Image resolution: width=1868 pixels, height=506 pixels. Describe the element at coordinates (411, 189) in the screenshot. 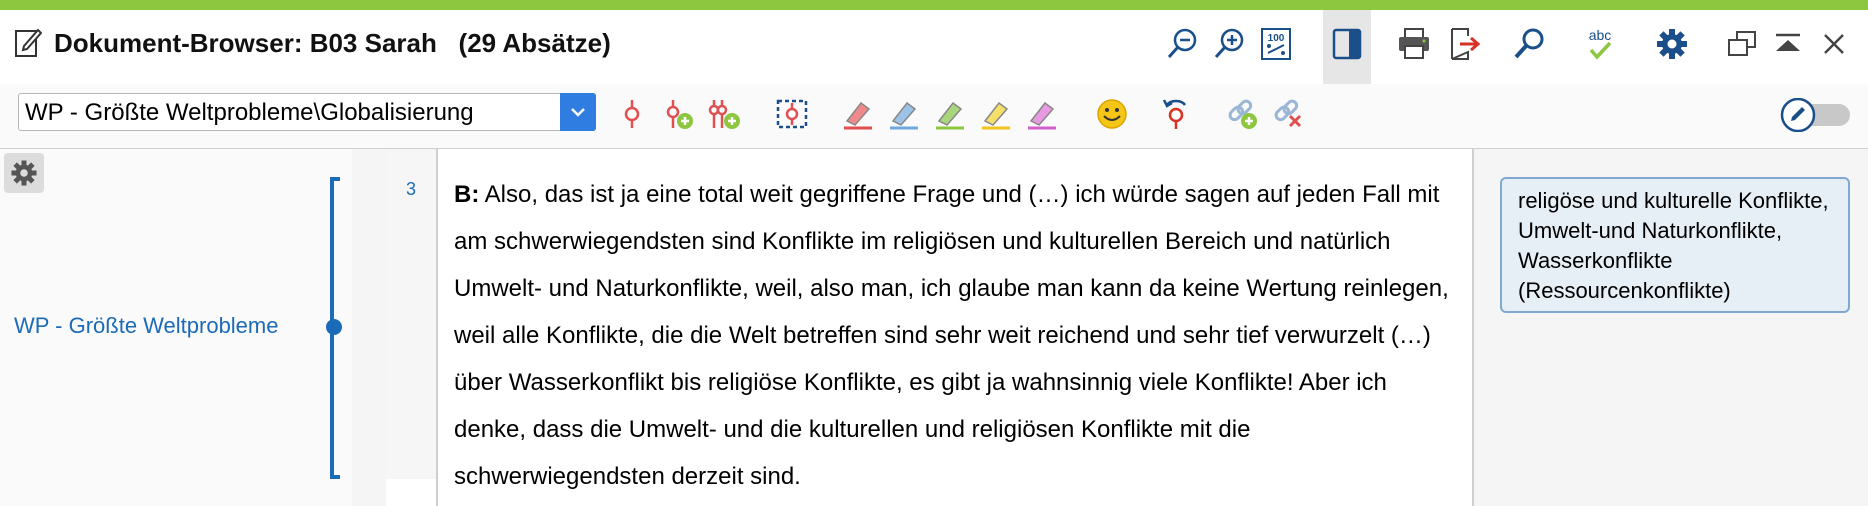

I see `paragraph-number: 3` at that location.